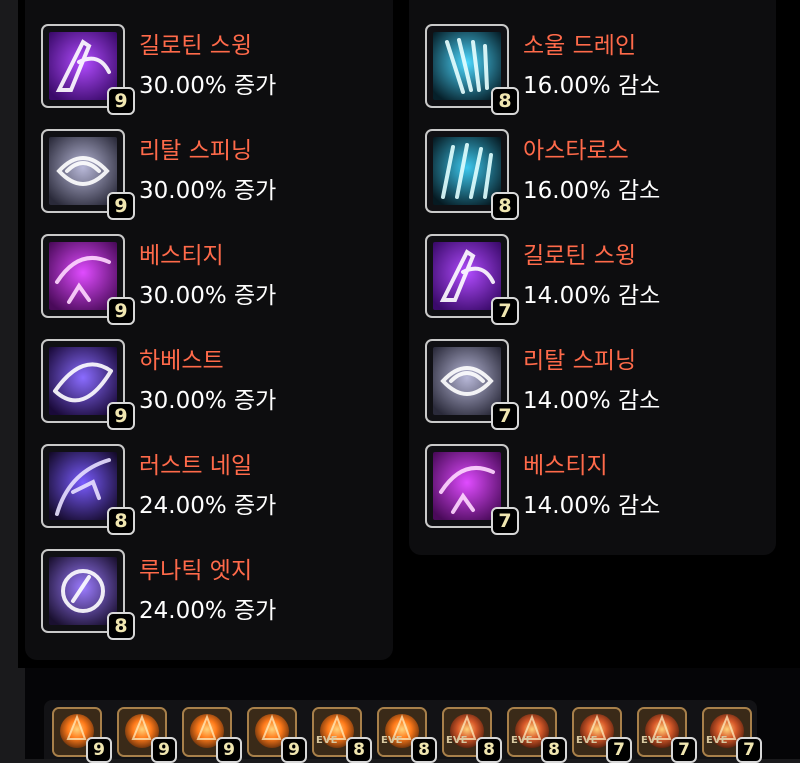  Describe the element at coordinates (595, 279) in the screenshot. I see `skill-row: 7 길로틴 스윙 14.00% 감소` at that location.